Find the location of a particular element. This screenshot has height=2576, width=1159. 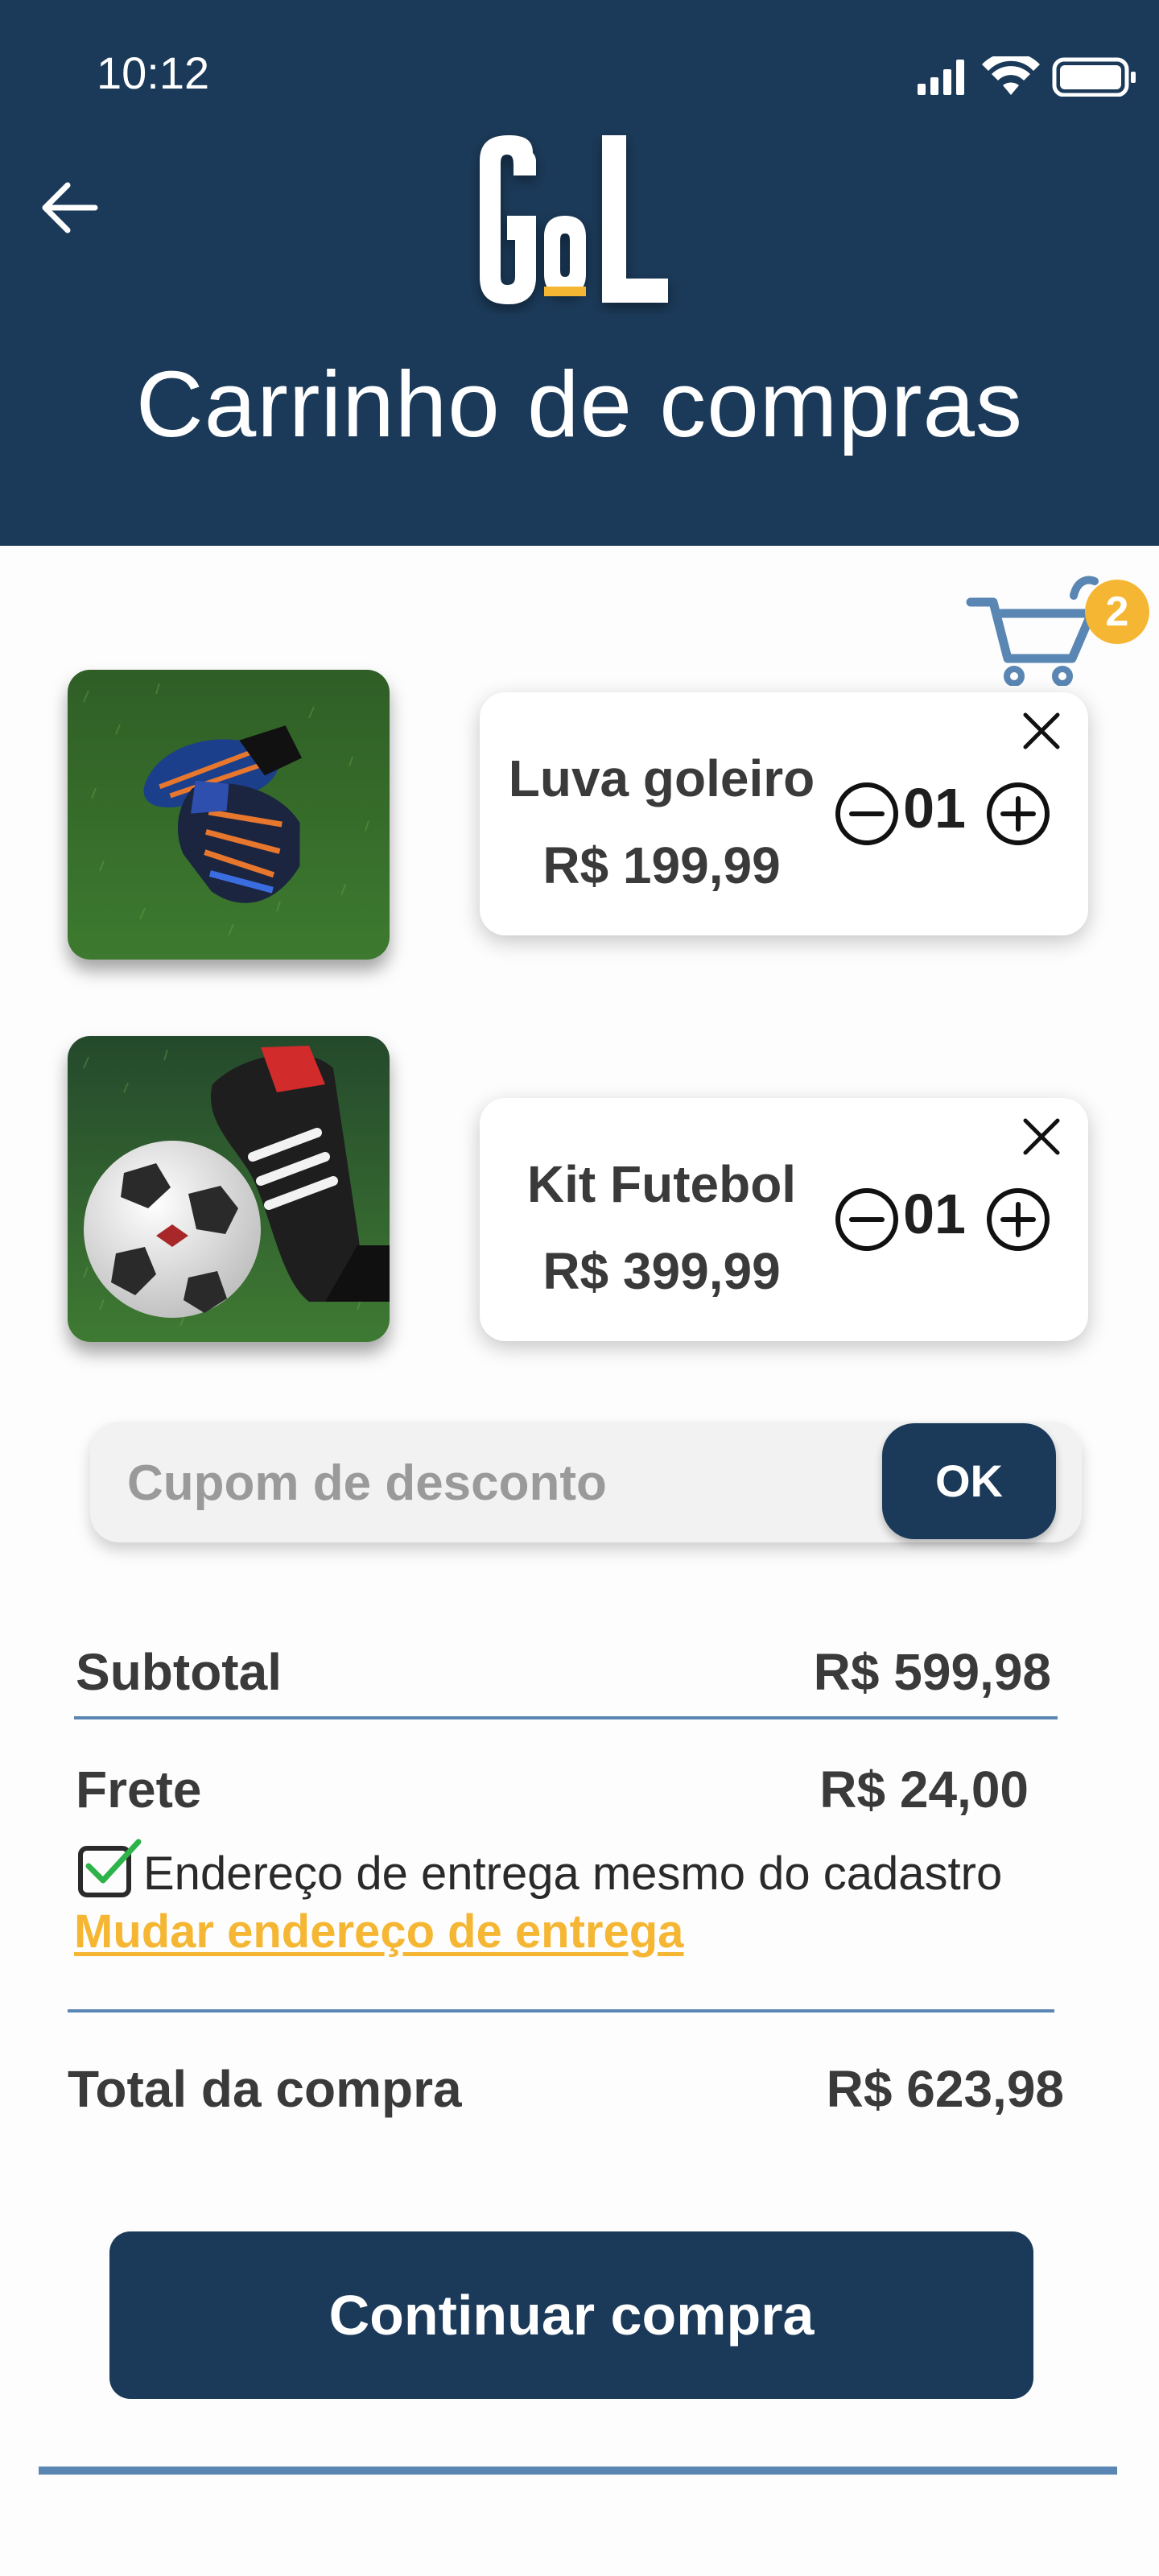

status-time: 10:12 is located at coordinates (153, 72).